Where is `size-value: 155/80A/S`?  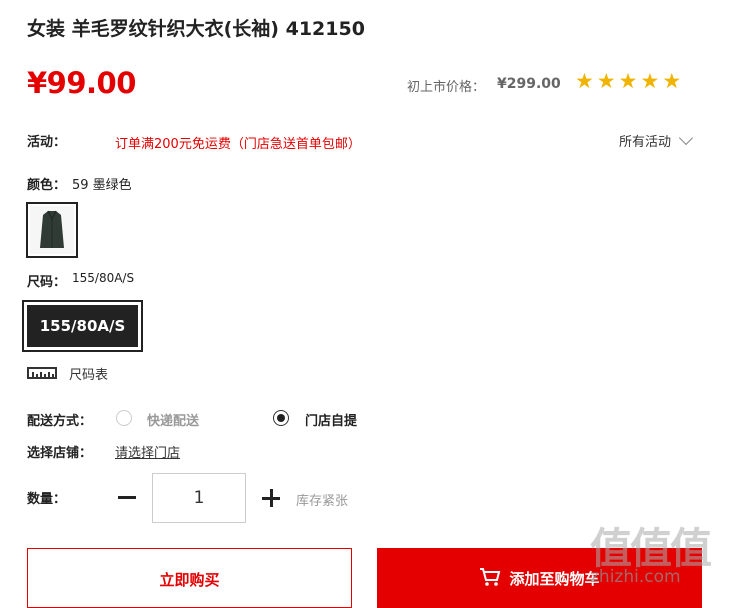 size-value: 155/80A/S is located at coordinates (103, 278).